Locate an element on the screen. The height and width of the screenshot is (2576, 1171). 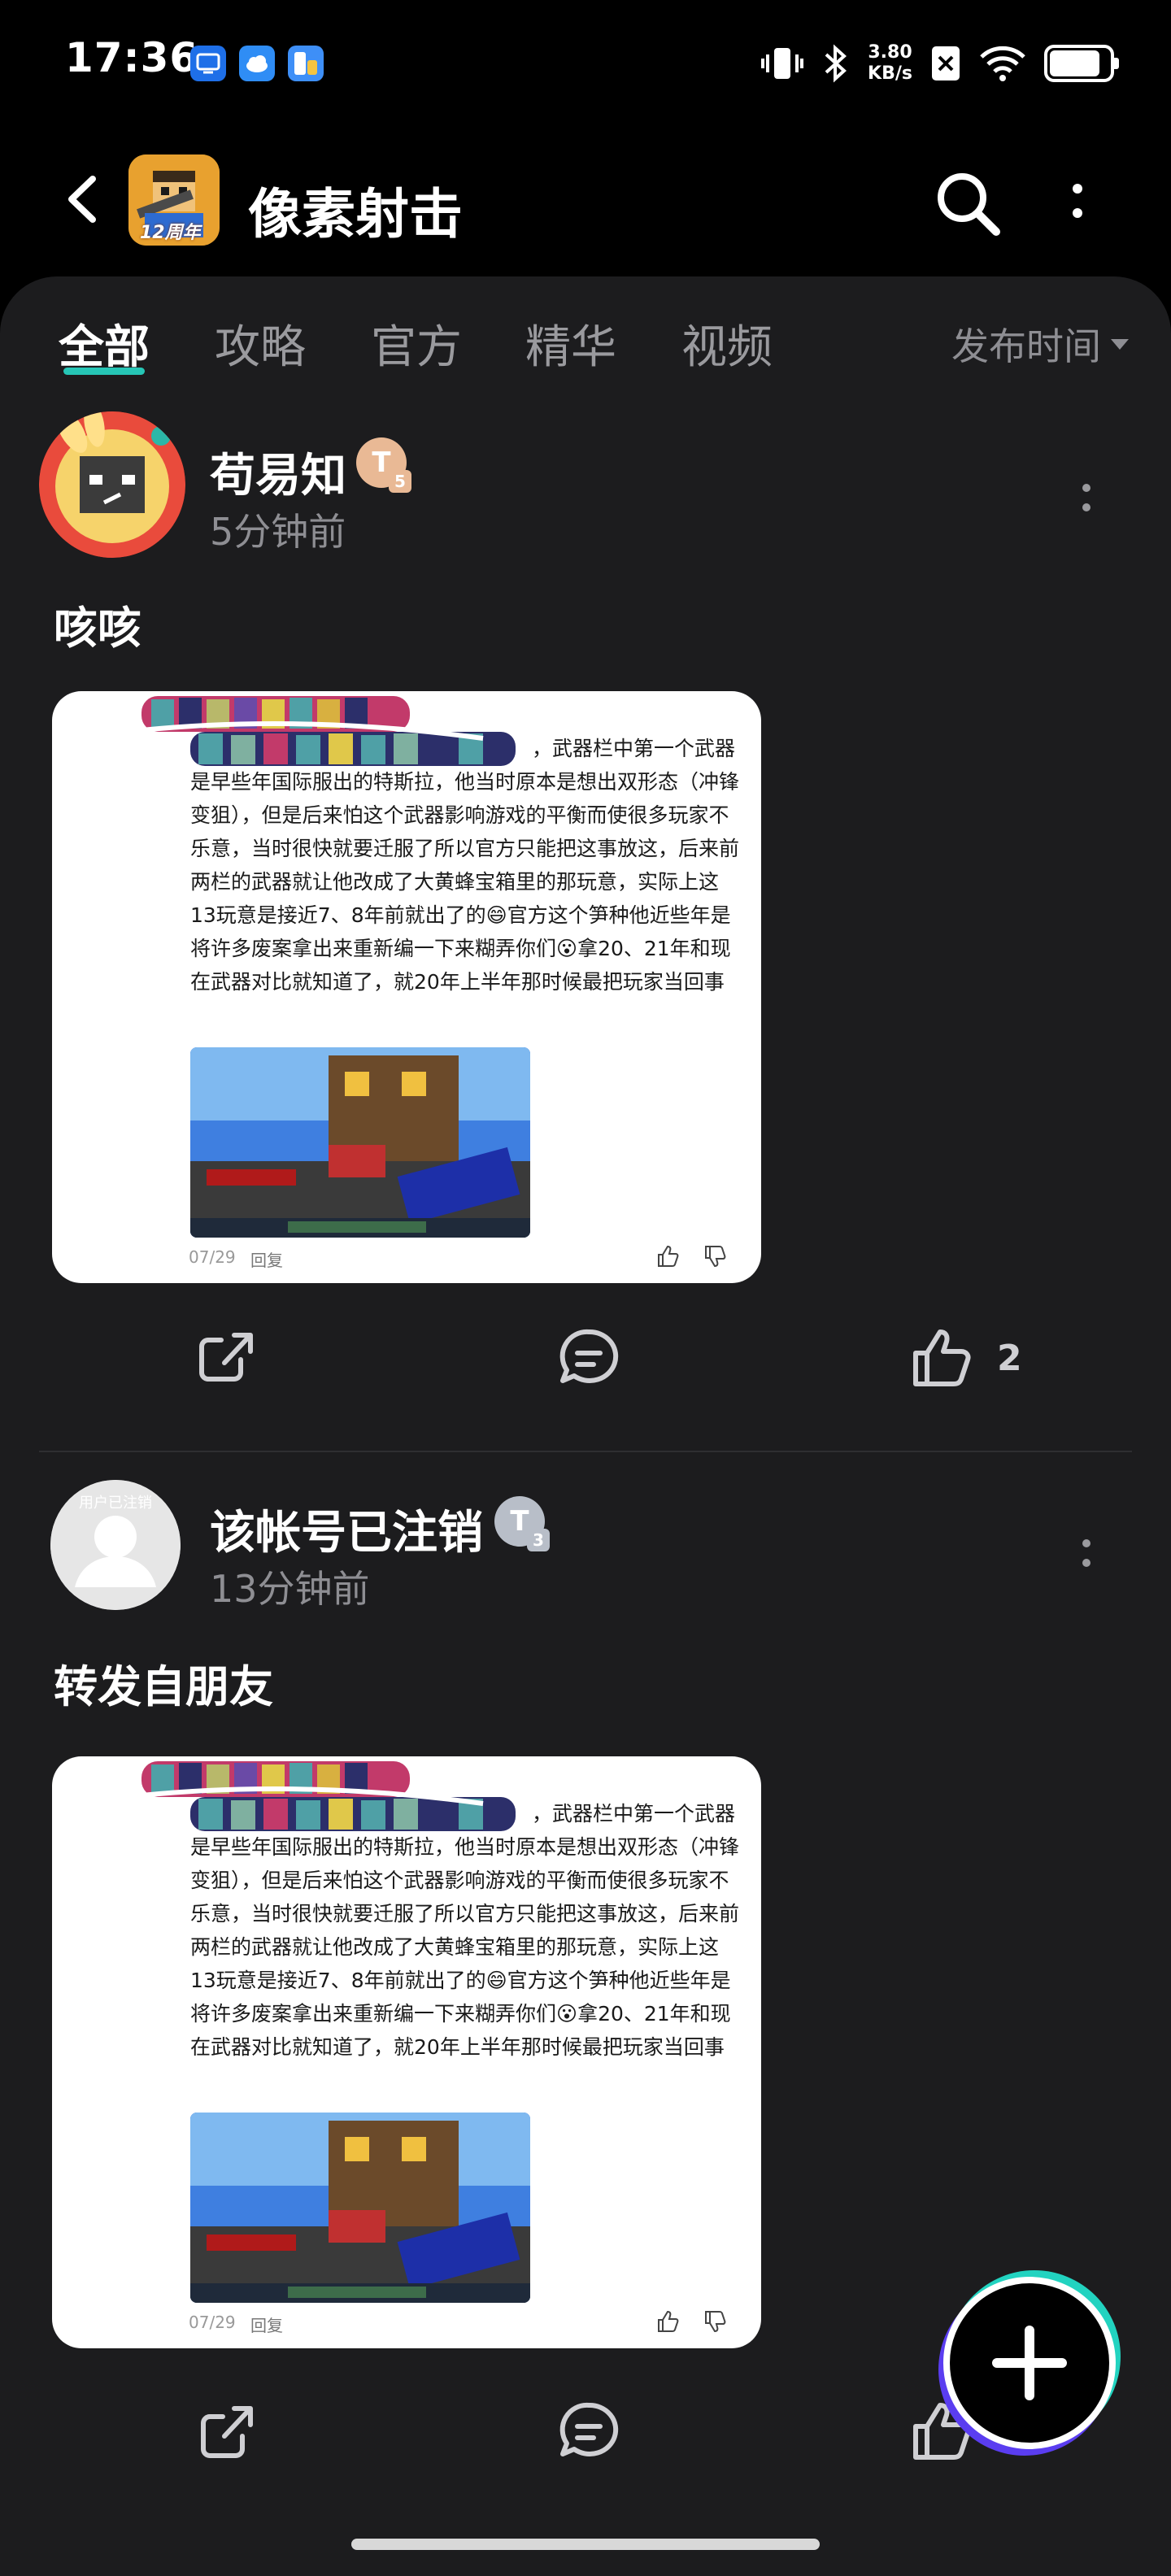
search-button is located at coordinates (968, 204).